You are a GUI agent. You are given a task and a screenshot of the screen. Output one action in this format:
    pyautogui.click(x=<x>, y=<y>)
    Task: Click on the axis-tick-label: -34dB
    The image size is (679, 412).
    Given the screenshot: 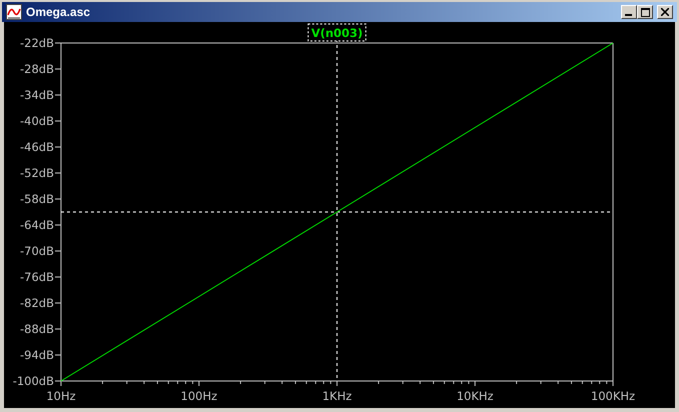 What is the action you would take?
    pyautogui.click(x=37, y=95)
    